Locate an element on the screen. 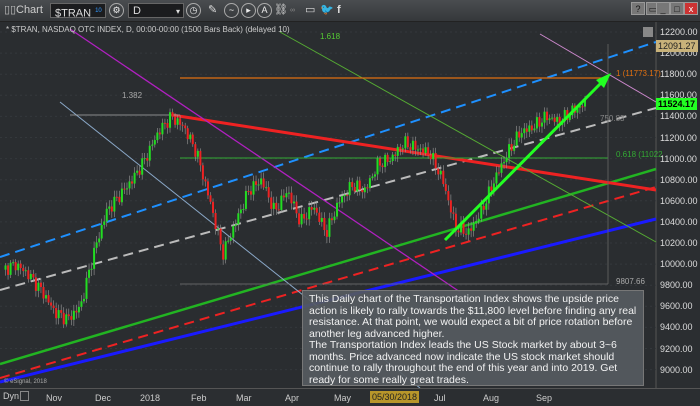 This screenshot has height=406, width=700. symbol-settings-icon: ⚙ is located at coordinates (116, 10).